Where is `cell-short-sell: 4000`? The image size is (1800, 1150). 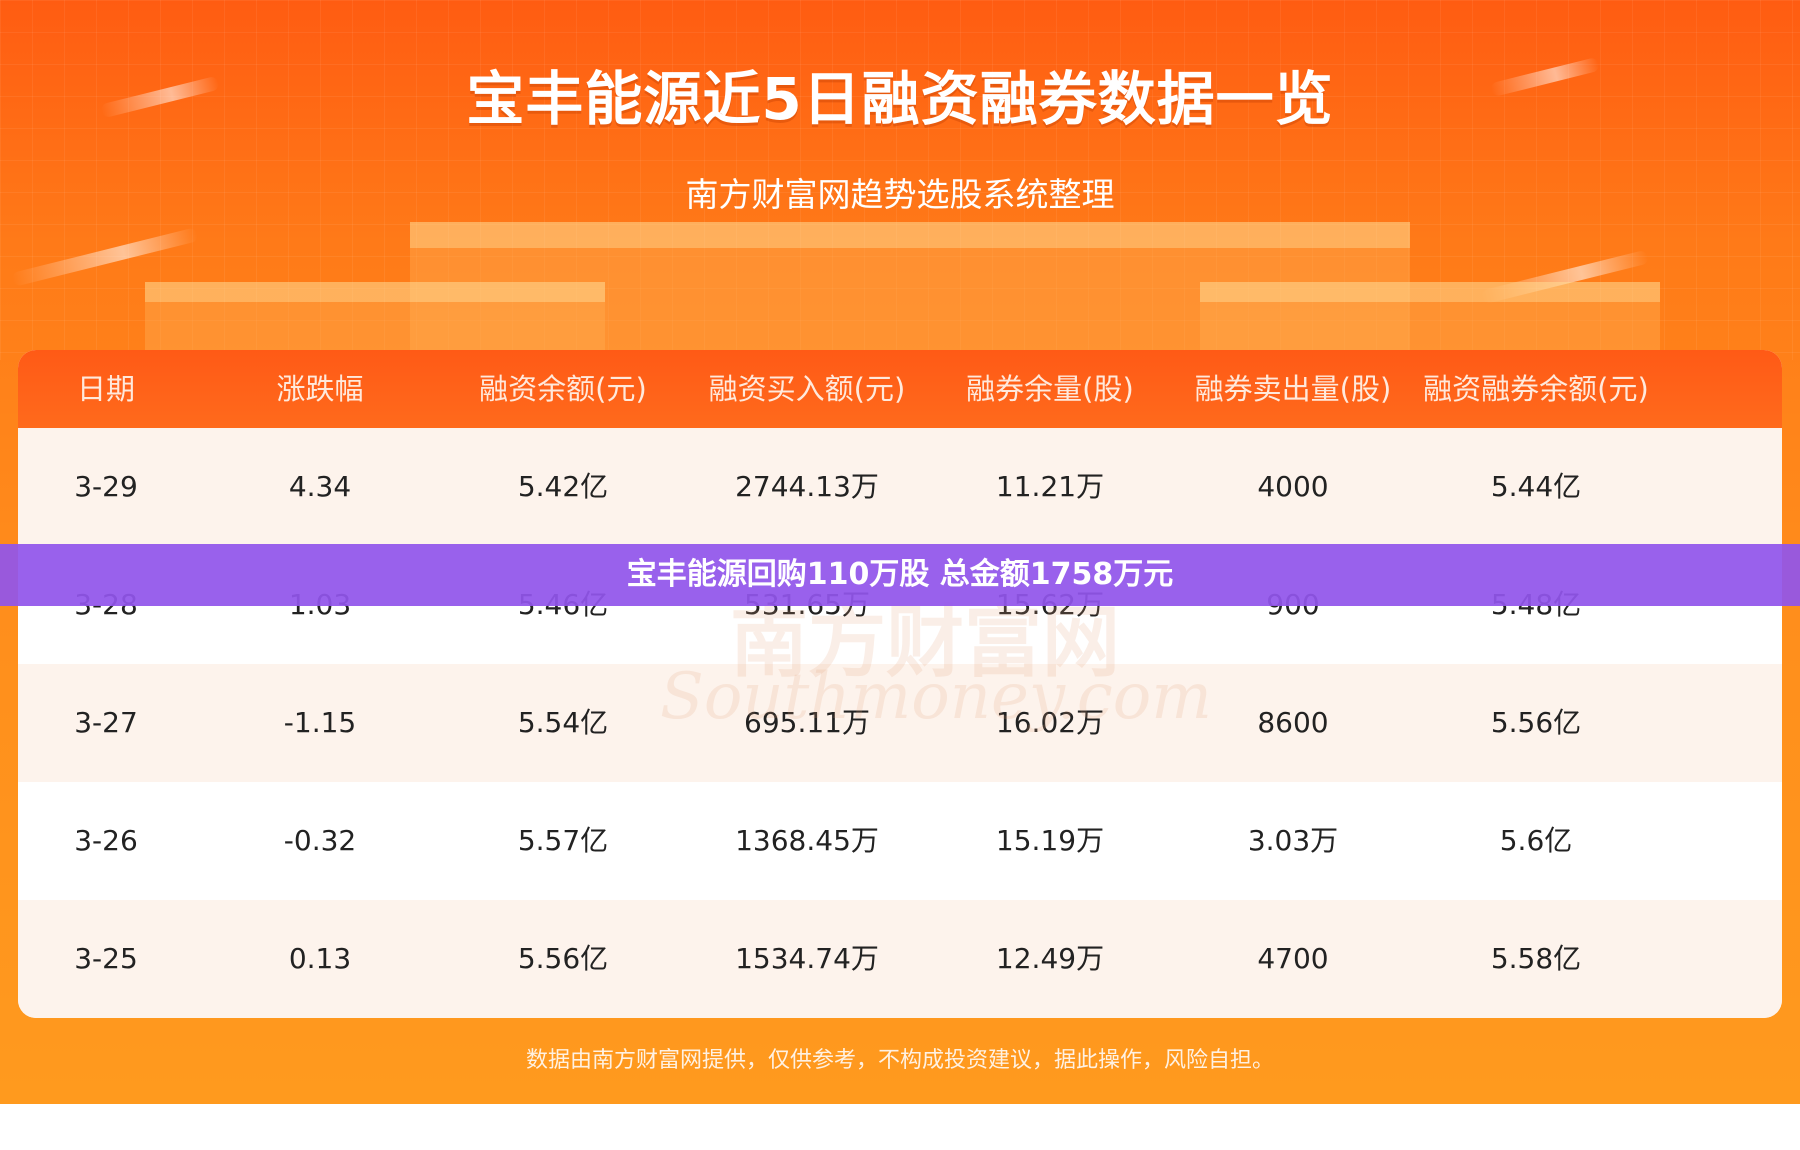
cell-short-sell: 4000 is located at coordinates (1293, 486).